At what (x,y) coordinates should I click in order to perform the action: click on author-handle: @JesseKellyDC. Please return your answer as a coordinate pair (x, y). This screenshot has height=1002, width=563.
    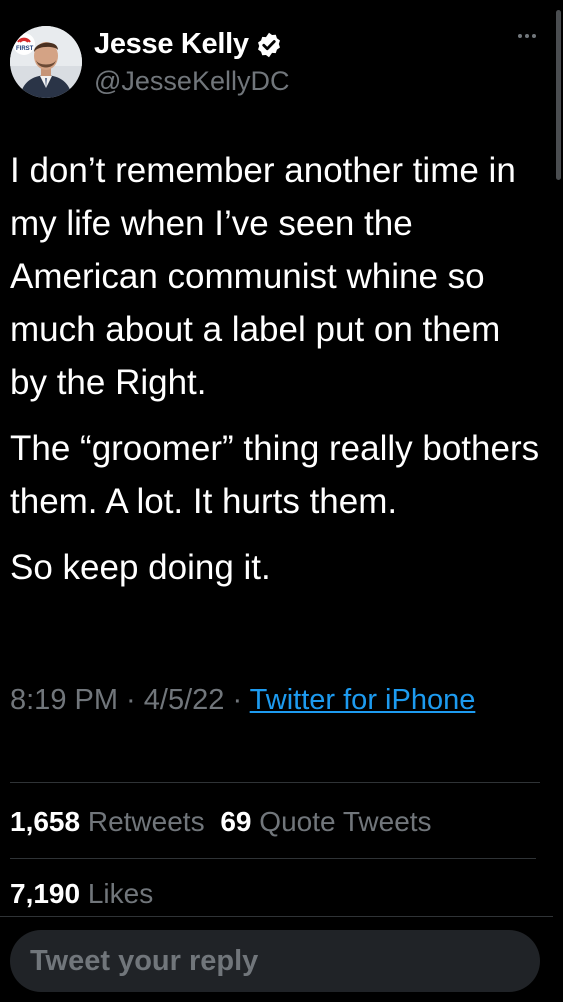
    Looking at the image, I should click on (191, 81).